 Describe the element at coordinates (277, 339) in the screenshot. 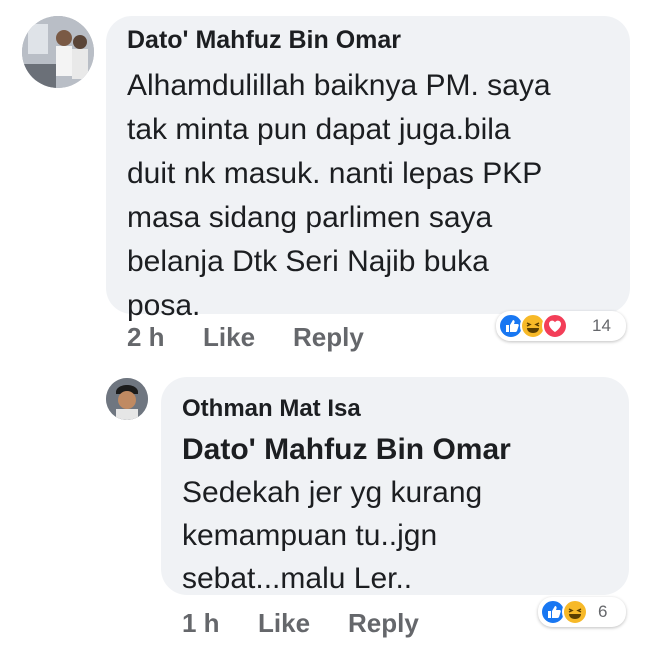

I see `comment-actions: 2 h Like Reply` at that location.